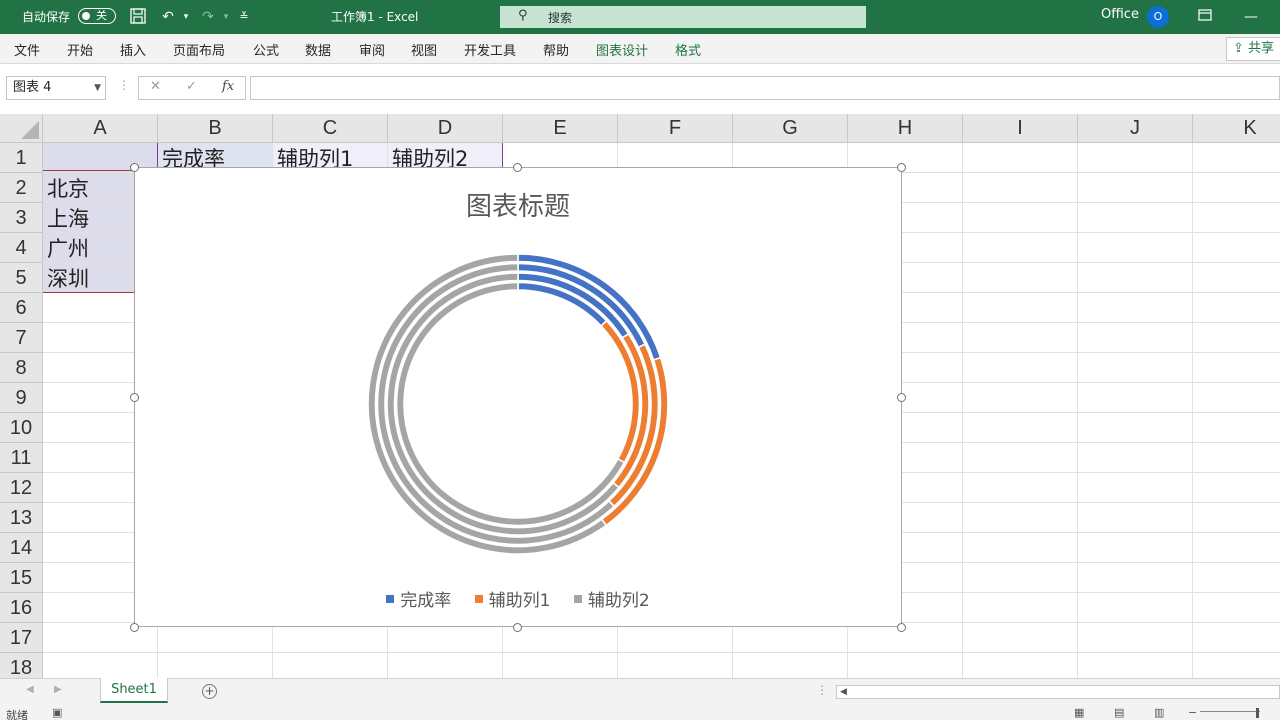 This screenshot has width=1280, height=720. What do you see at coordinates (266, 49) in the screenshot?
I see `tab-formulas: 公式` at bounding box center [266, 49].